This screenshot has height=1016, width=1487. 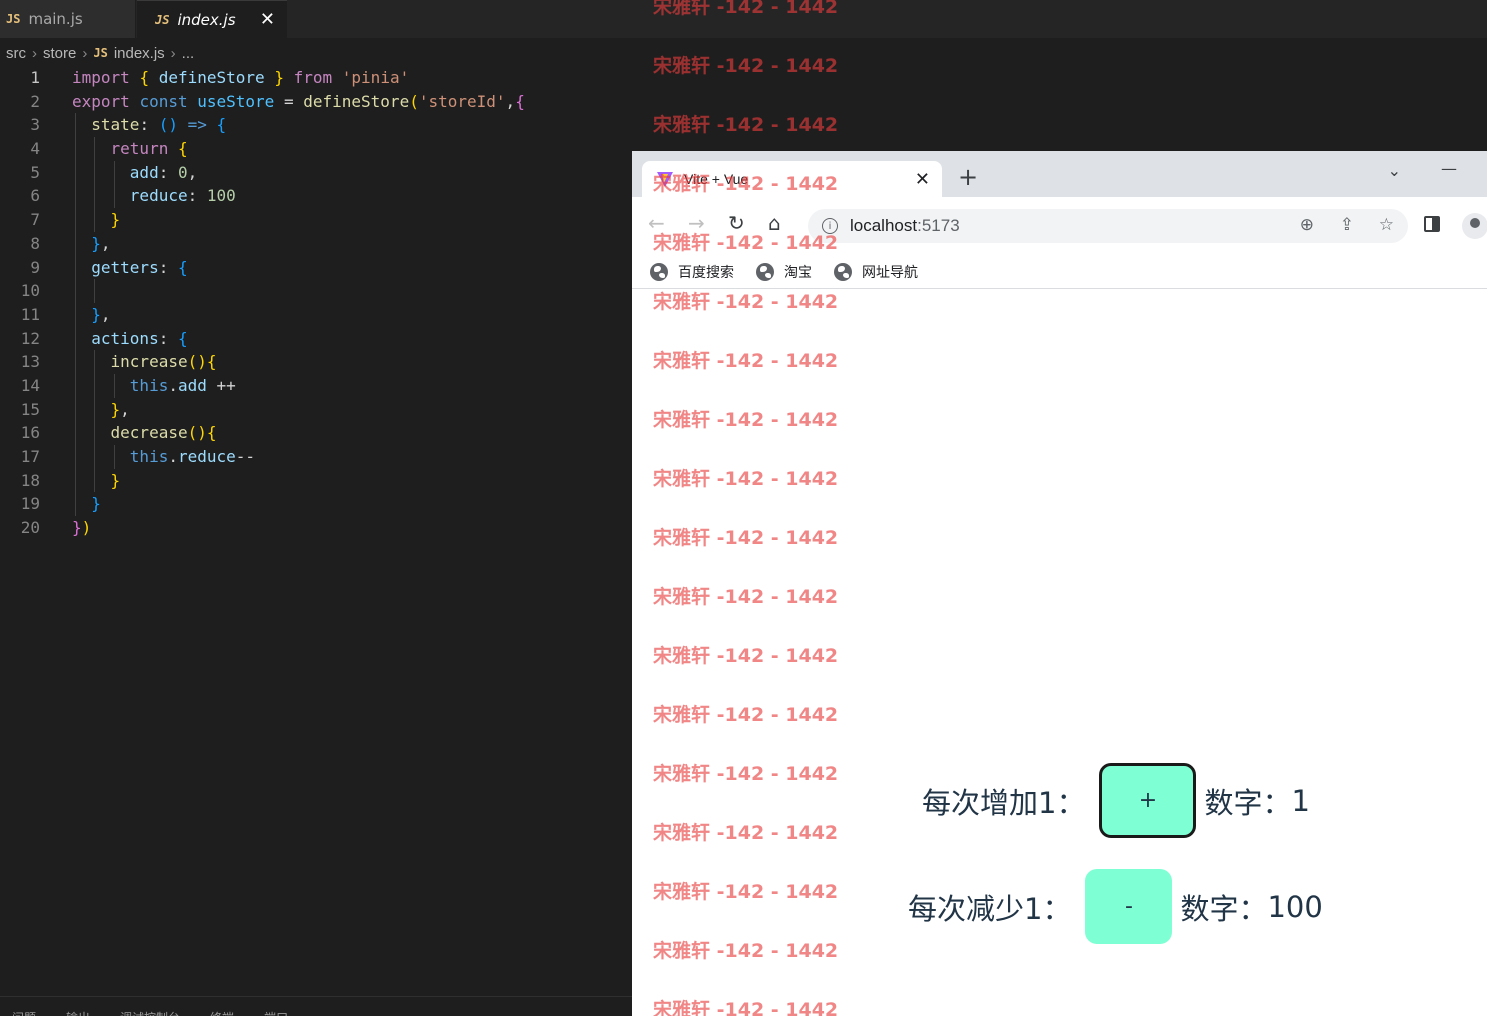 What do you see at coordinates (1394, 170) in the screenshot?
I see `chevron-down-icon: ⌄` at bounding box center [1394, 170].